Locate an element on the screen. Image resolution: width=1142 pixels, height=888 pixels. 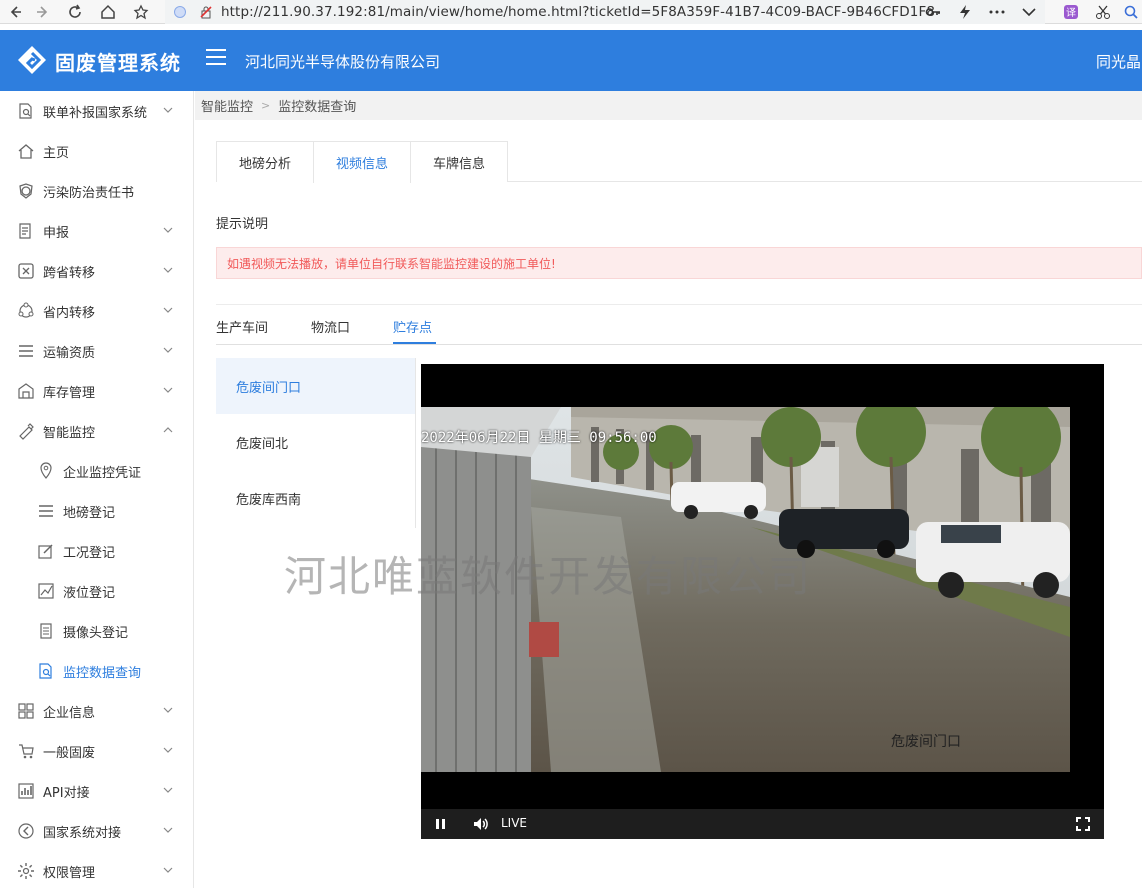
sidebar-item: 企业监控凭证 is located at coordinates (96, 471).